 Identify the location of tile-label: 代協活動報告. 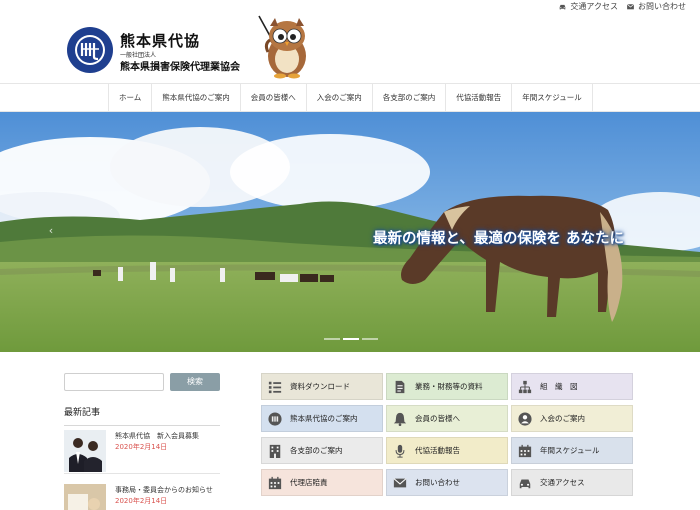
(437, 450).